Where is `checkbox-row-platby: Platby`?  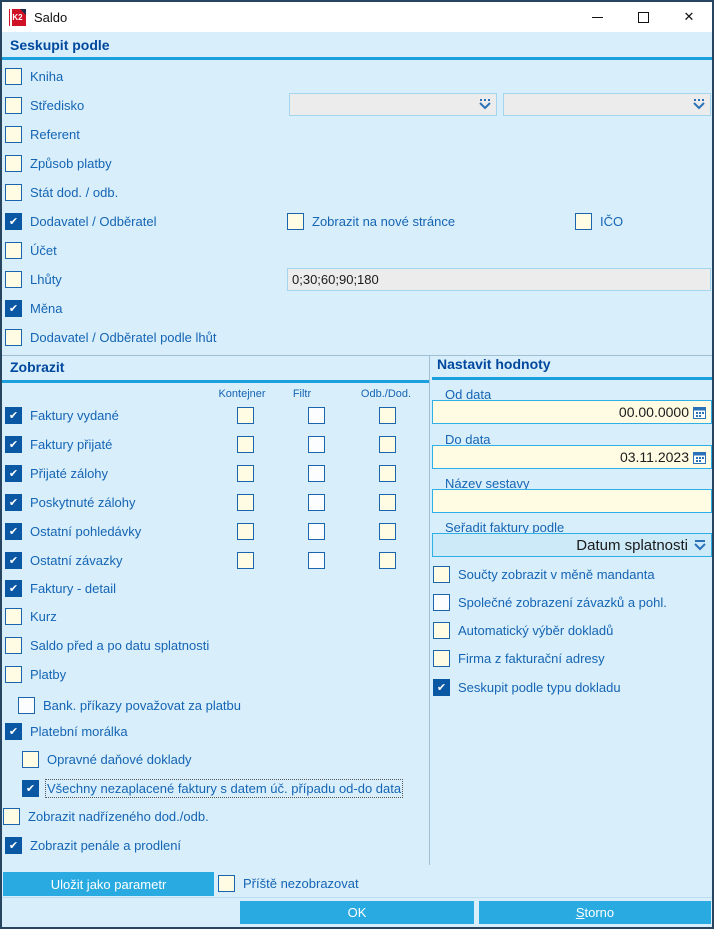
checkbox-row-platby: Platby is located at coordinates (35, 674).